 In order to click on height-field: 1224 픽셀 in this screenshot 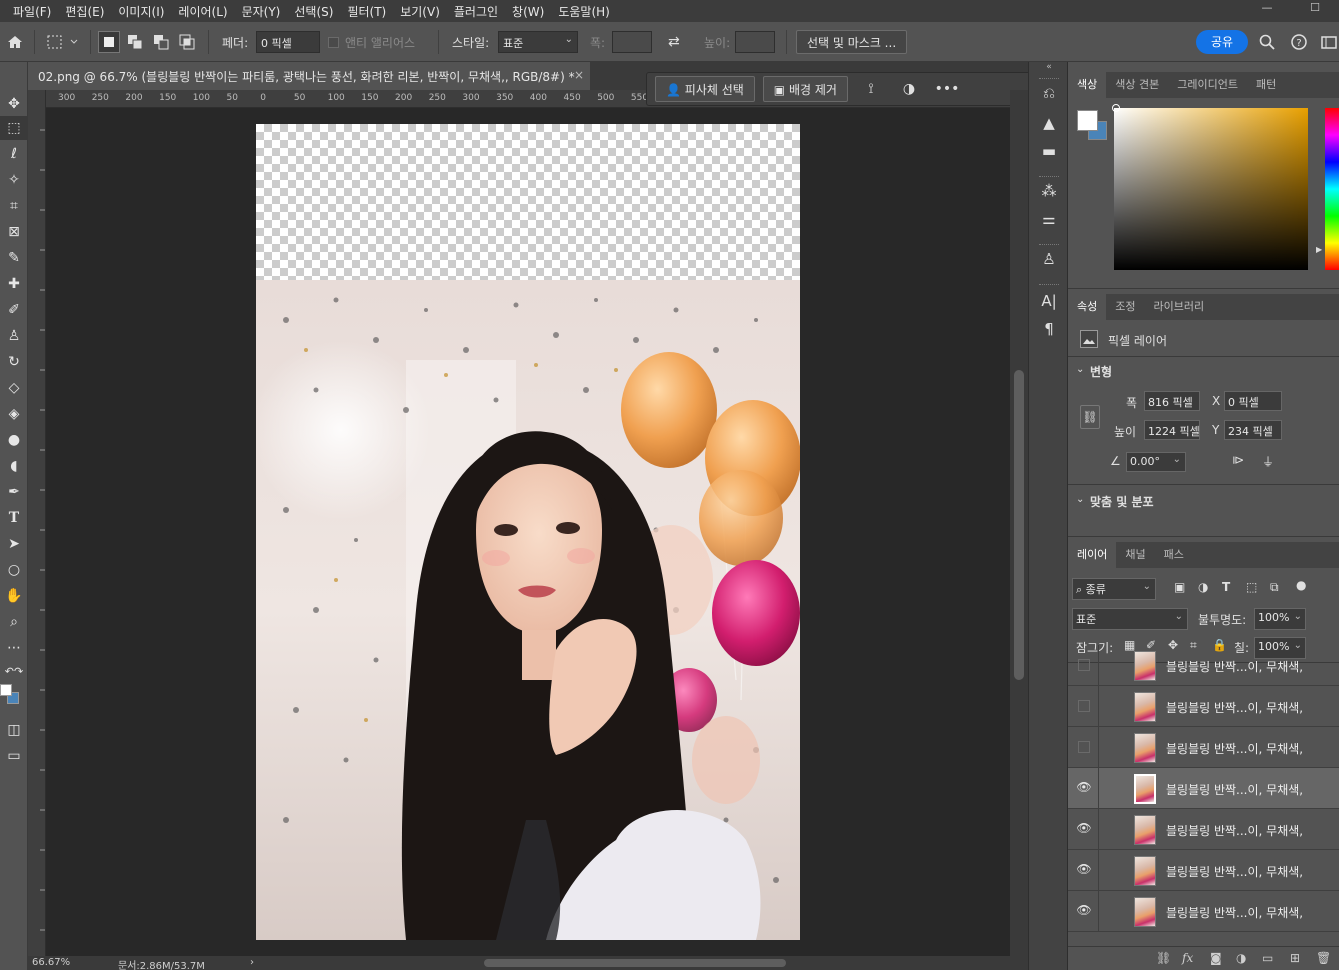, I will do `click(1172, 430)`.